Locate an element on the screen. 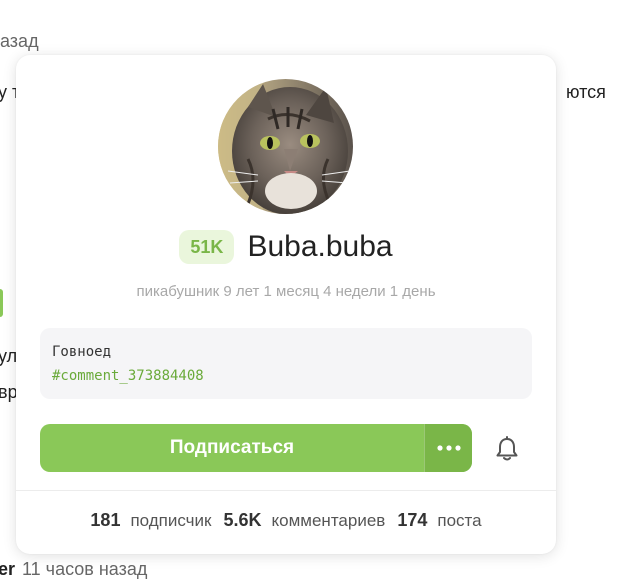 The height and width of the screenshot is (580, 623). bg-accent-marker is located at coordinates (1, 303).